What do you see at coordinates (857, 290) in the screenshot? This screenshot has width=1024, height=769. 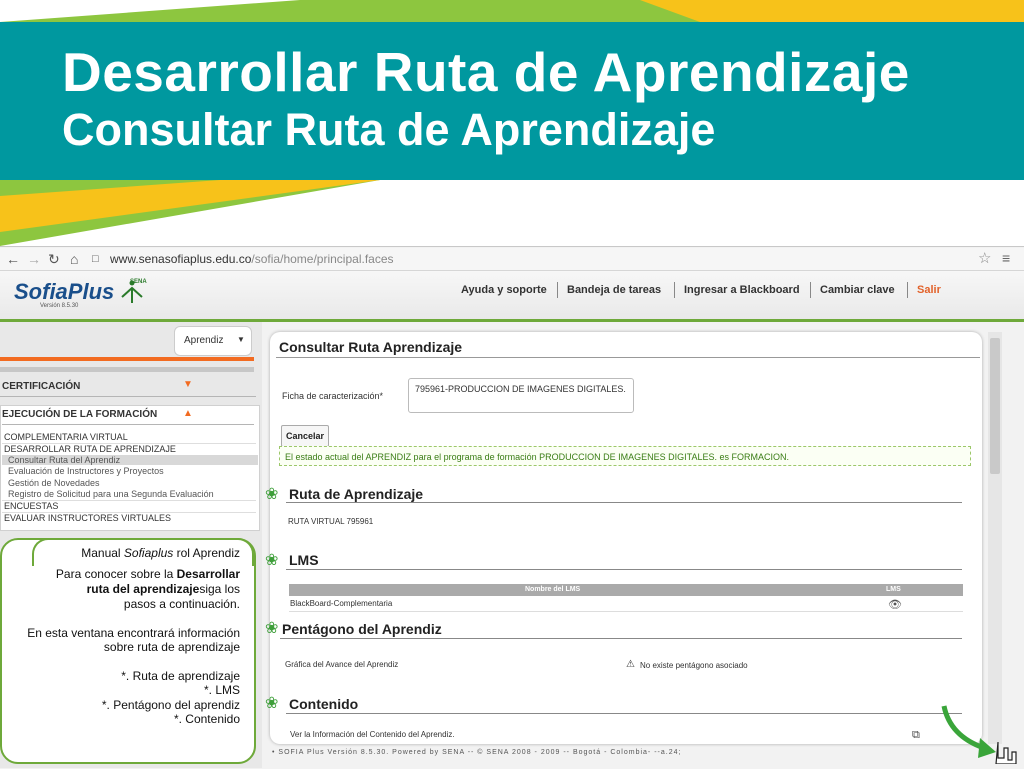 I see `nav-cambiar-clave: Cambiar clave` at bounding box center [857, 290].